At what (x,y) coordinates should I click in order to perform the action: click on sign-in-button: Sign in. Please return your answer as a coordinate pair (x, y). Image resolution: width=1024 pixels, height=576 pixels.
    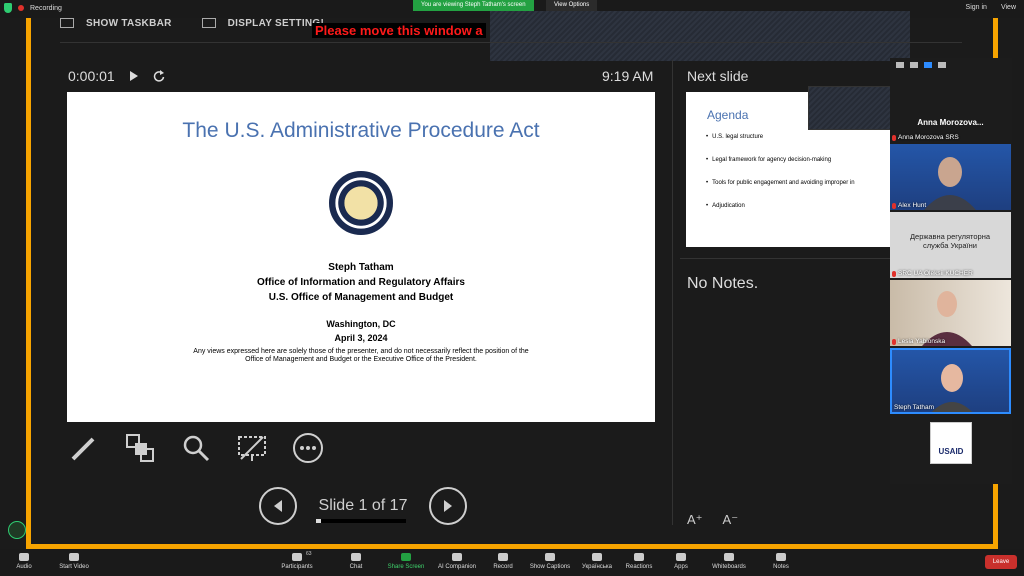
    Looking at the image, I should click on (976, 7).